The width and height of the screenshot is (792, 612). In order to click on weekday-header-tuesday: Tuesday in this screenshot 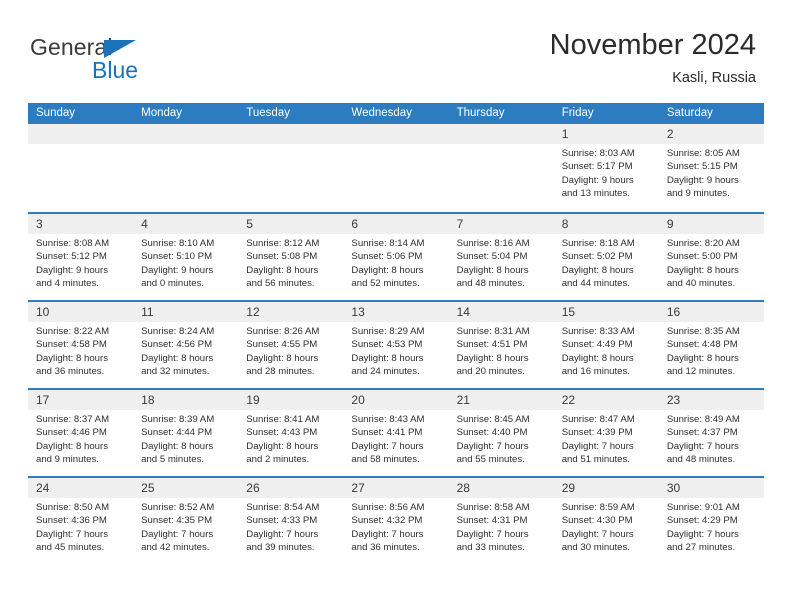, I will do `click(268, 113)`.